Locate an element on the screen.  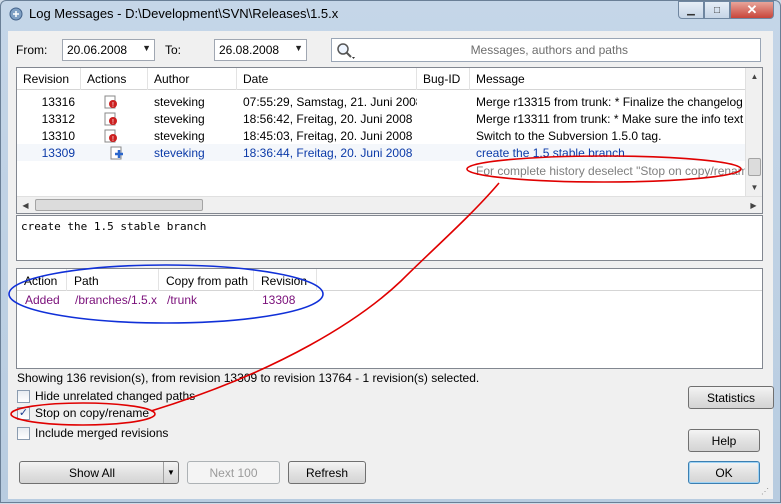
revision-list-hscrollbar: ◀ ▶ is located at coordinates (389, 204).